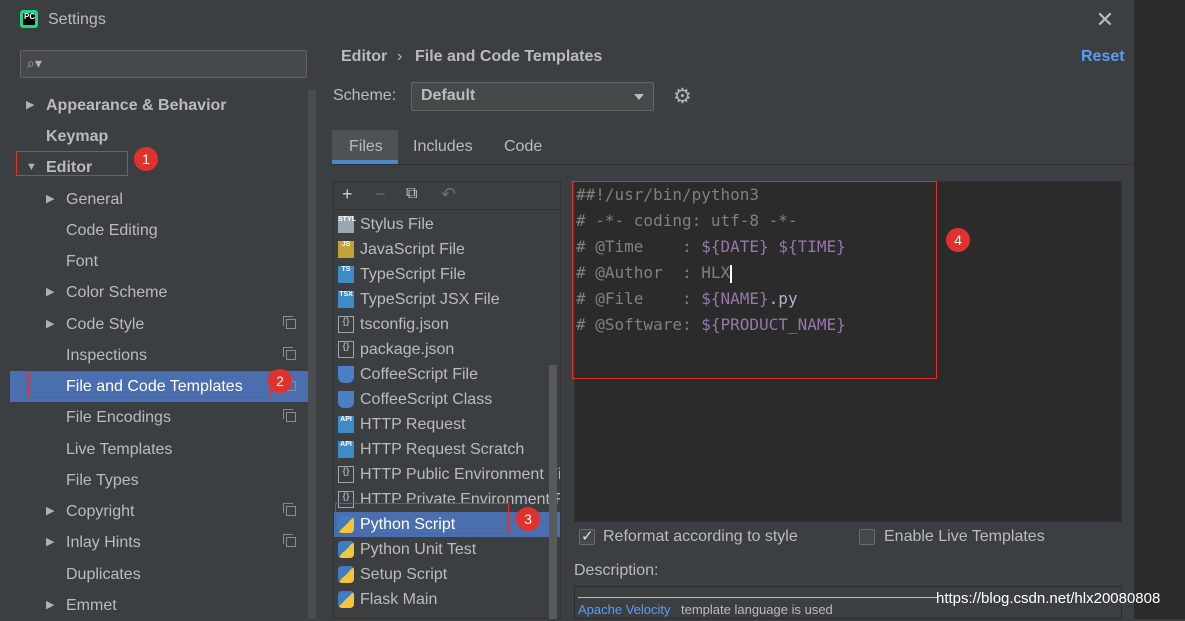 The height and width of the screenshot is (621, 1185). I want to click on sidebar-item-file-types: File Types, so click(159, 480).